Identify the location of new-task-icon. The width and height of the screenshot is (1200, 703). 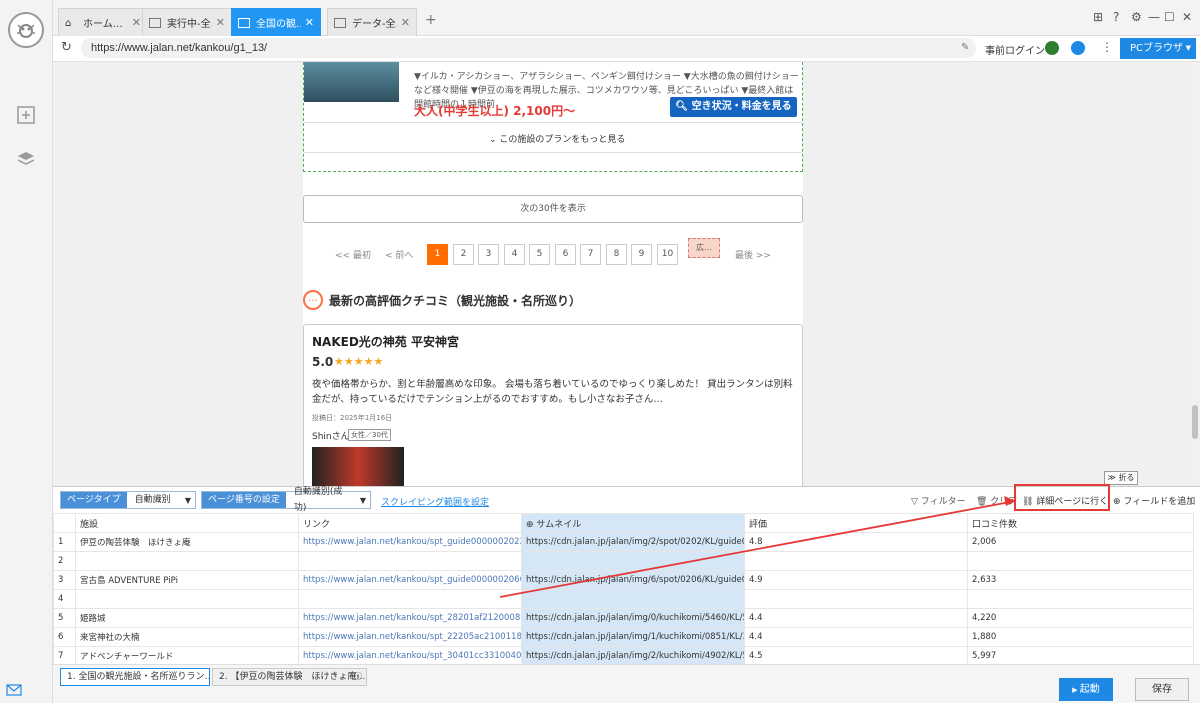
(26, 115).